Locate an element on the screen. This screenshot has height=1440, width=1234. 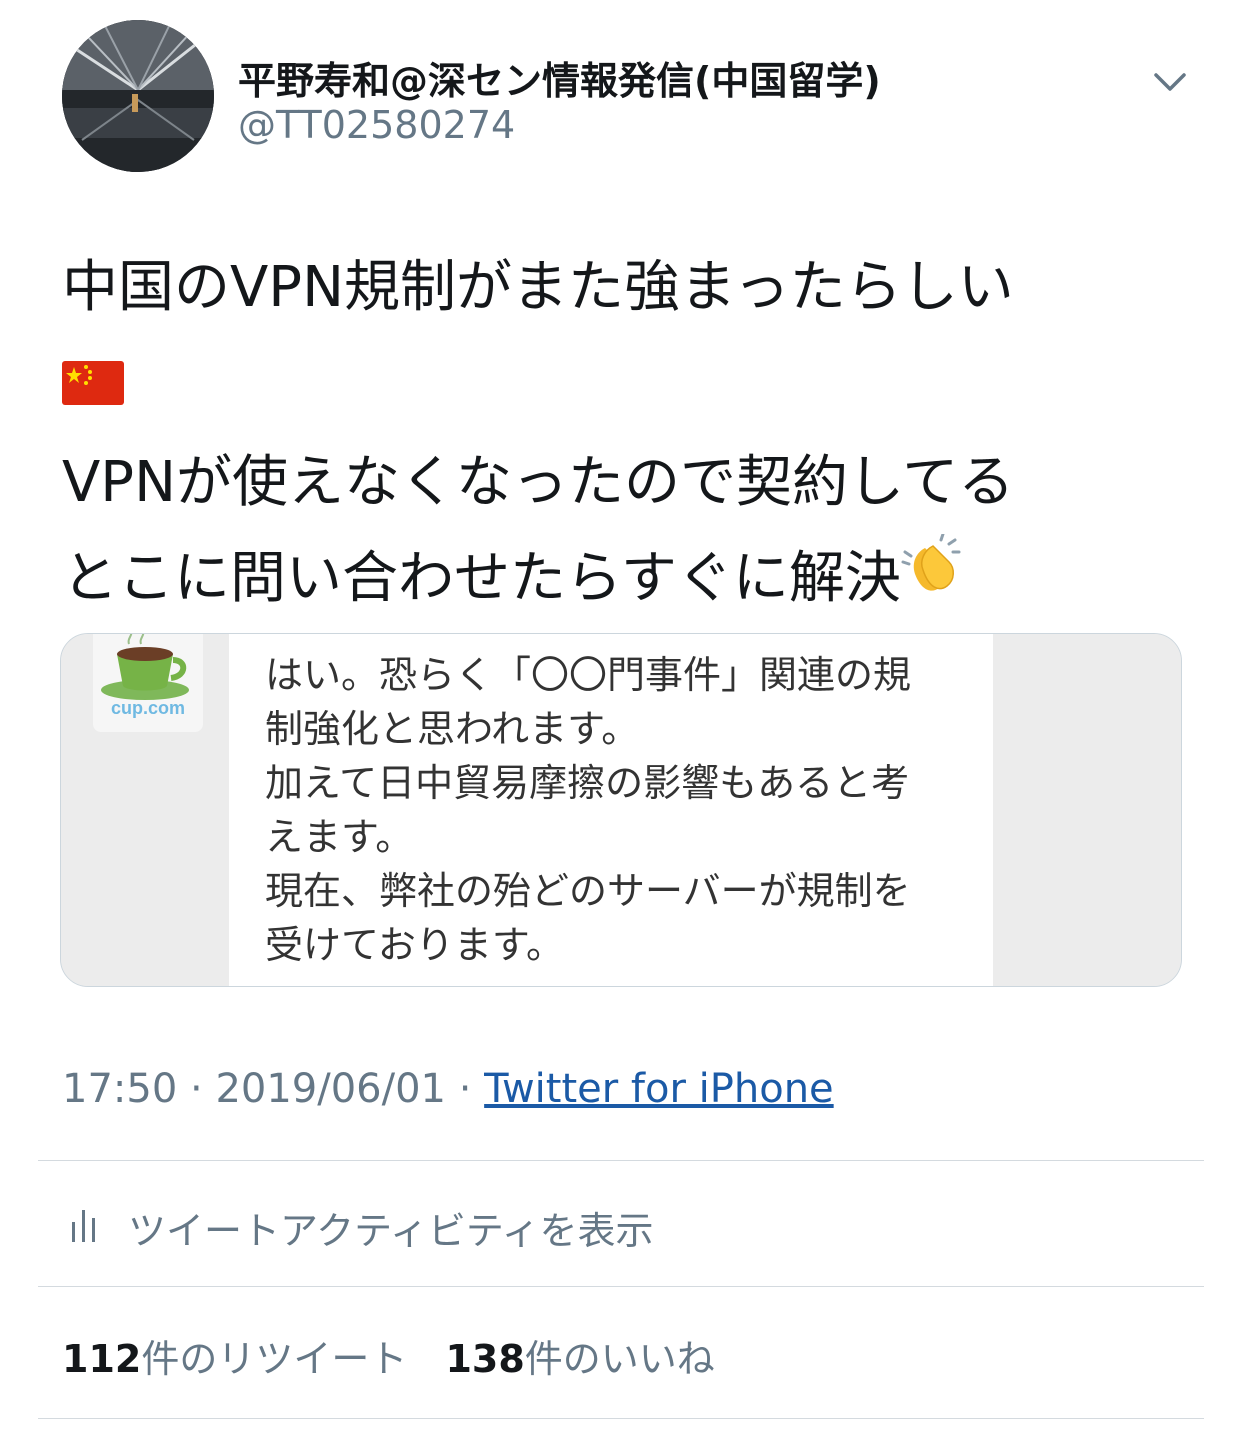
likes-count: 138 is located at coordinates (485, 1359).